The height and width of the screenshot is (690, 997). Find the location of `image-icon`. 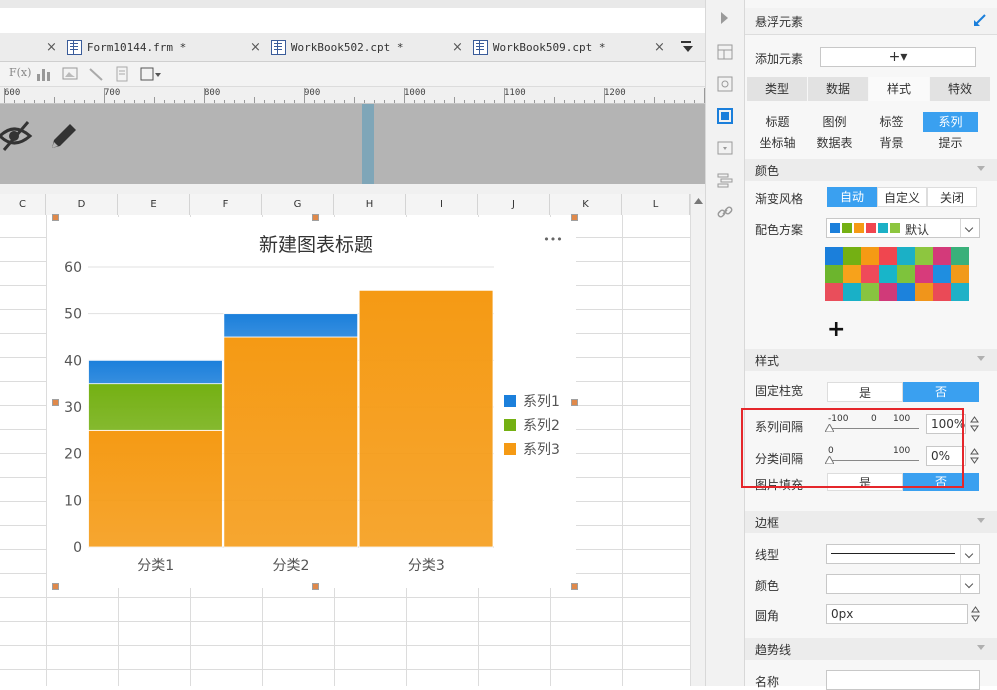

image-icon is located at coordinates (70, 74).